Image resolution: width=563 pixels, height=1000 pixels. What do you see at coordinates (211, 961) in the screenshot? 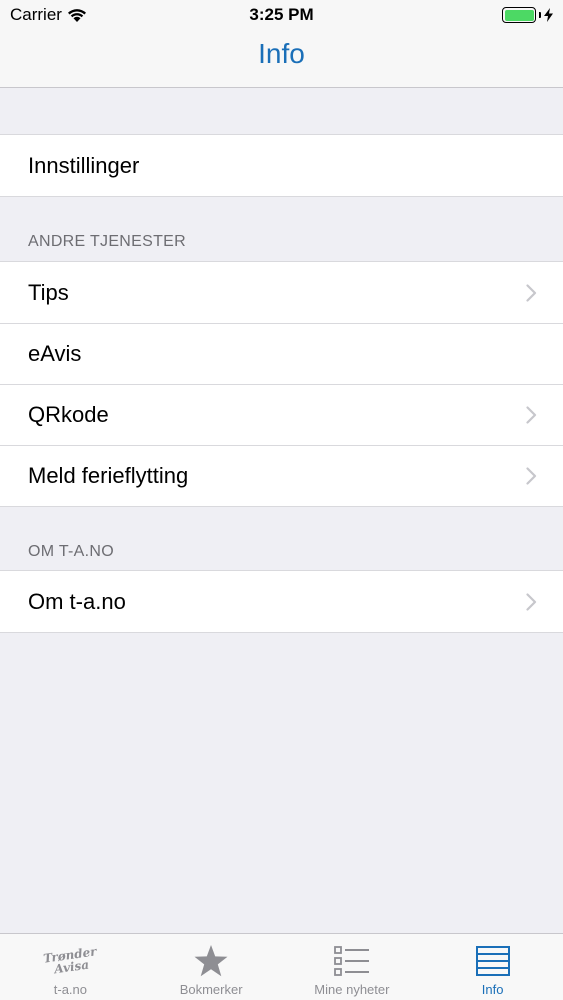
I see `star-icon` at bounding box center [211, 961].